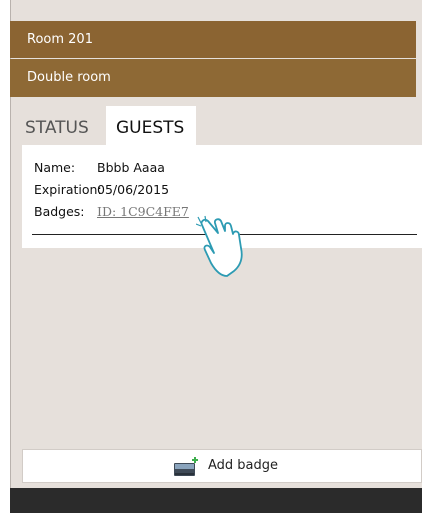 This screenshot has width=422, height=513. I want to click on name-value: Bbbb Aaaa, so click(131, 167).